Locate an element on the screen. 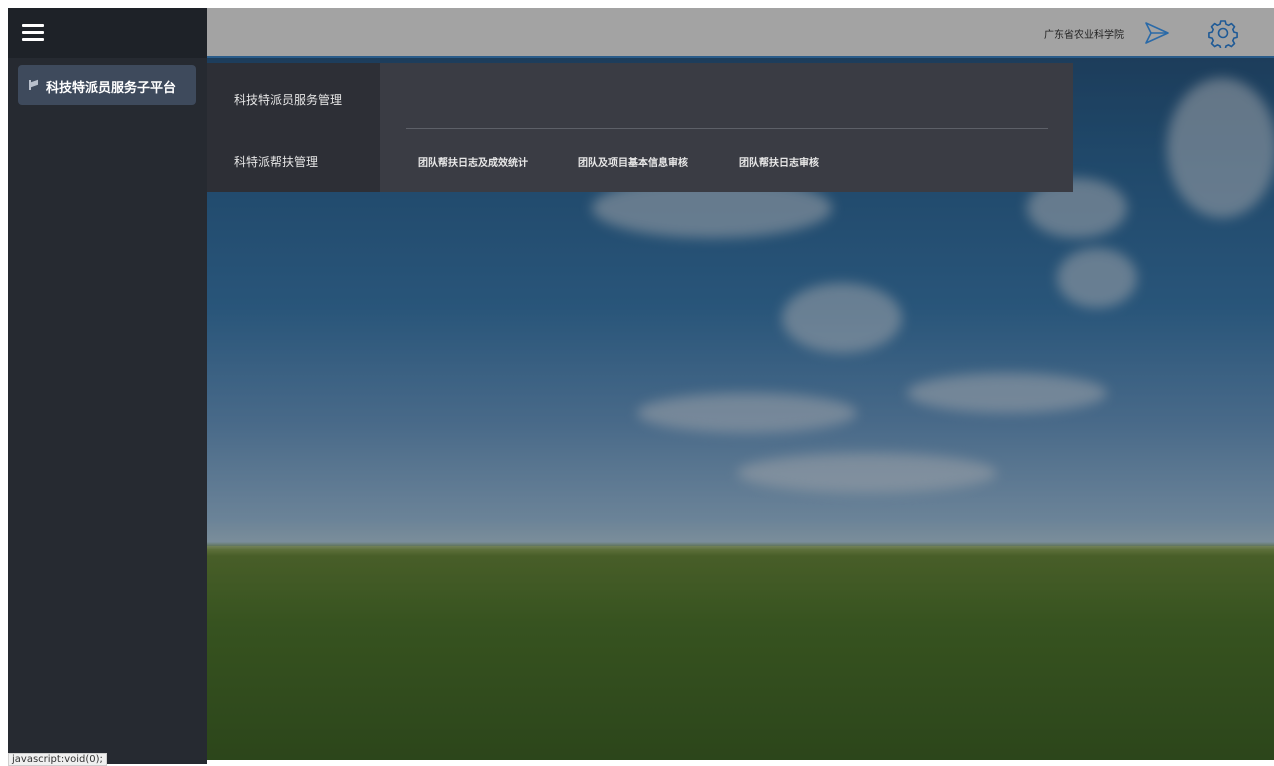 This screenshot has width=1274, height=766. status-bar-url: javascript:void(0); is located at coordinates (57, 759).